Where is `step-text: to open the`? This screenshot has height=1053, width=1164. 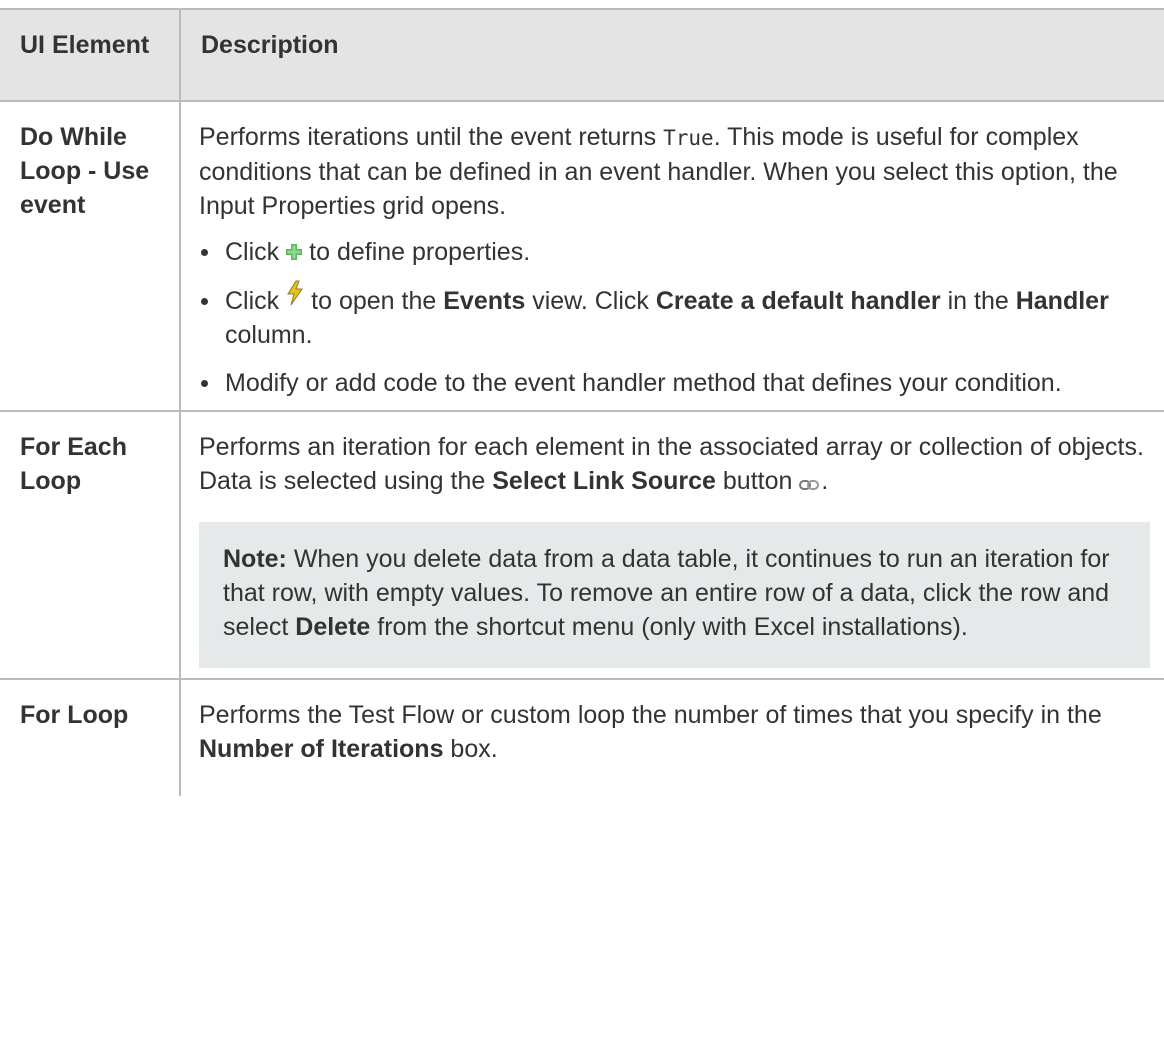
step-text: to open the is located at coordinates (374, 301).